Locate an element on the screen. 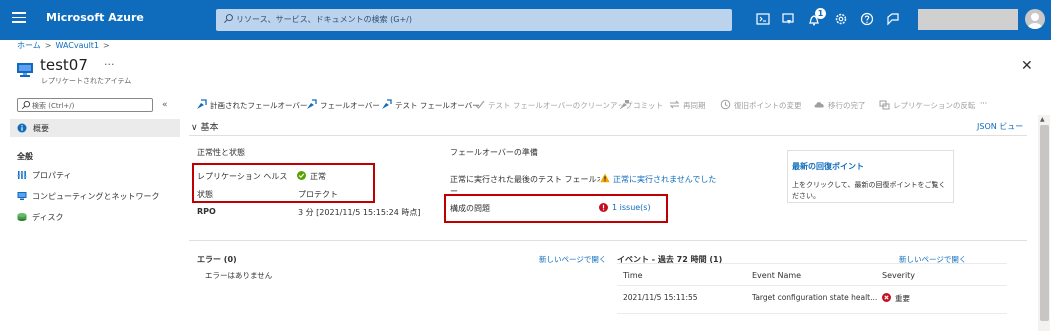  resync-button: 再同期 is located at coordinates (687, 105).